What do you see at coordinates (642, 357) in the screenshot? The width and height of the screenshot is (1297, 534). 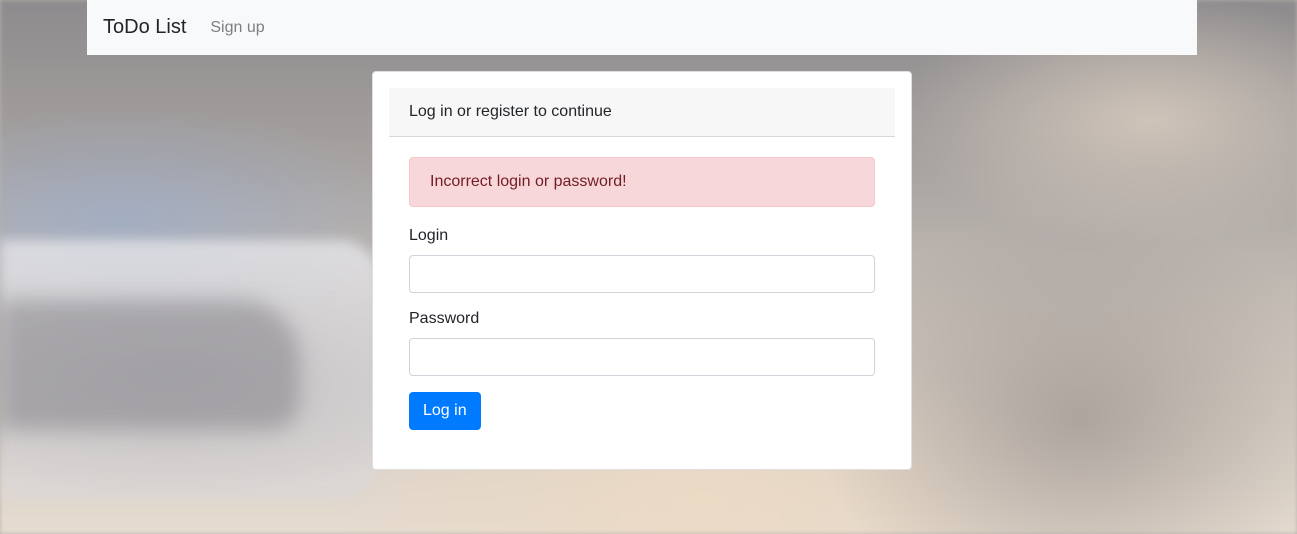 I see `password-input` at bounding box center [642, 357].